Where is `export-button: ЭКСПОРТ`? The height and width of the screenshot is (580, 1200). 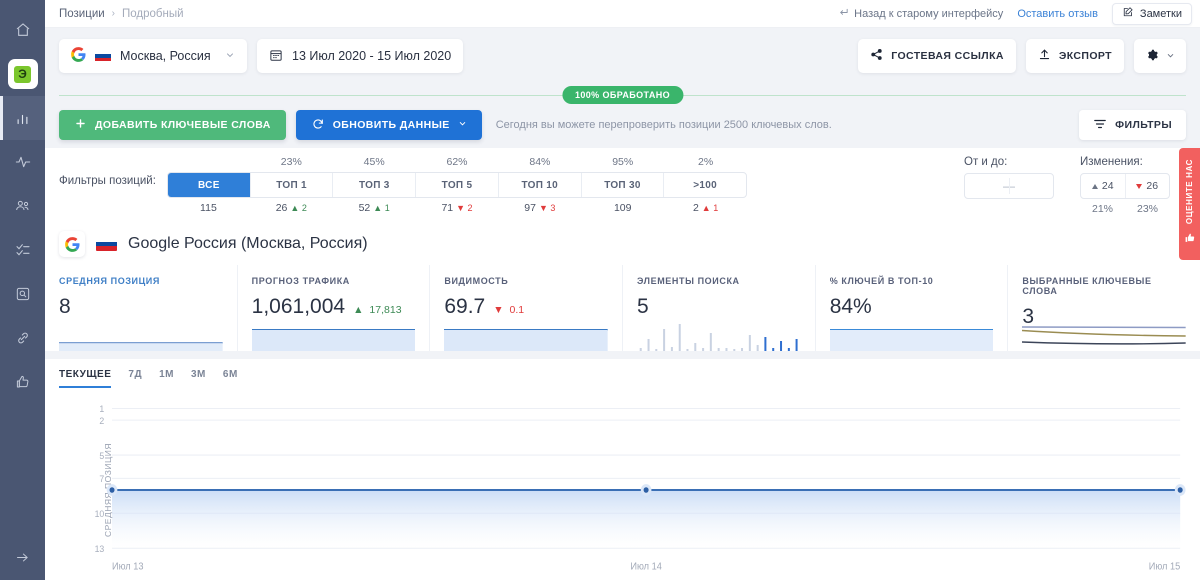
export-button: ЭКСПОРТ is located at coordinates (1074, 56).